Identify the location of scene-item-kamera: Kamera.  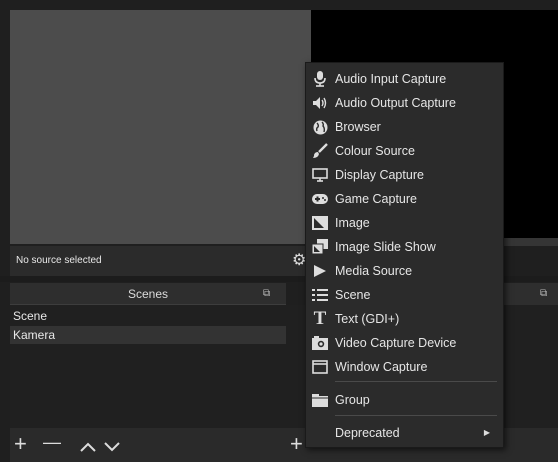
(148, 335).